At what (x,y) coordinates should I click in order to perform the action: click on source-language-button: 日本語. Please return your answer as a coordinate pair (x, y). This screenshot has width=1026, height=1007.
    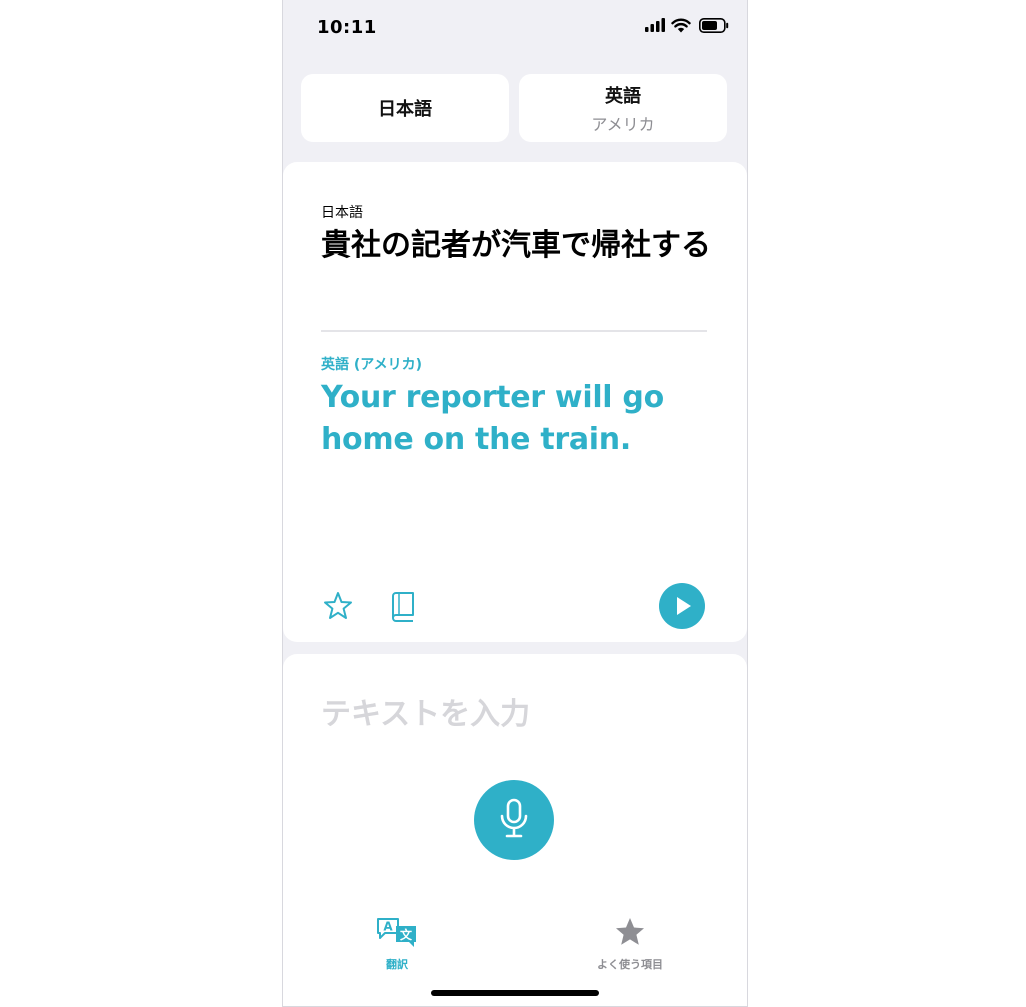
    Looking at the image, I should click on (405, 108).